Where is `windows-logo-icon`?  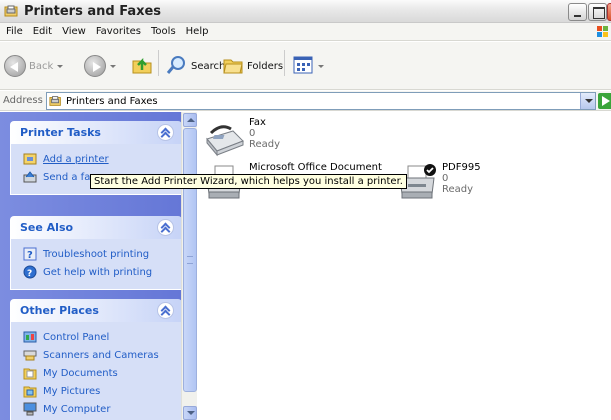
windows-logo-icon is located at coordinates (603, 32).